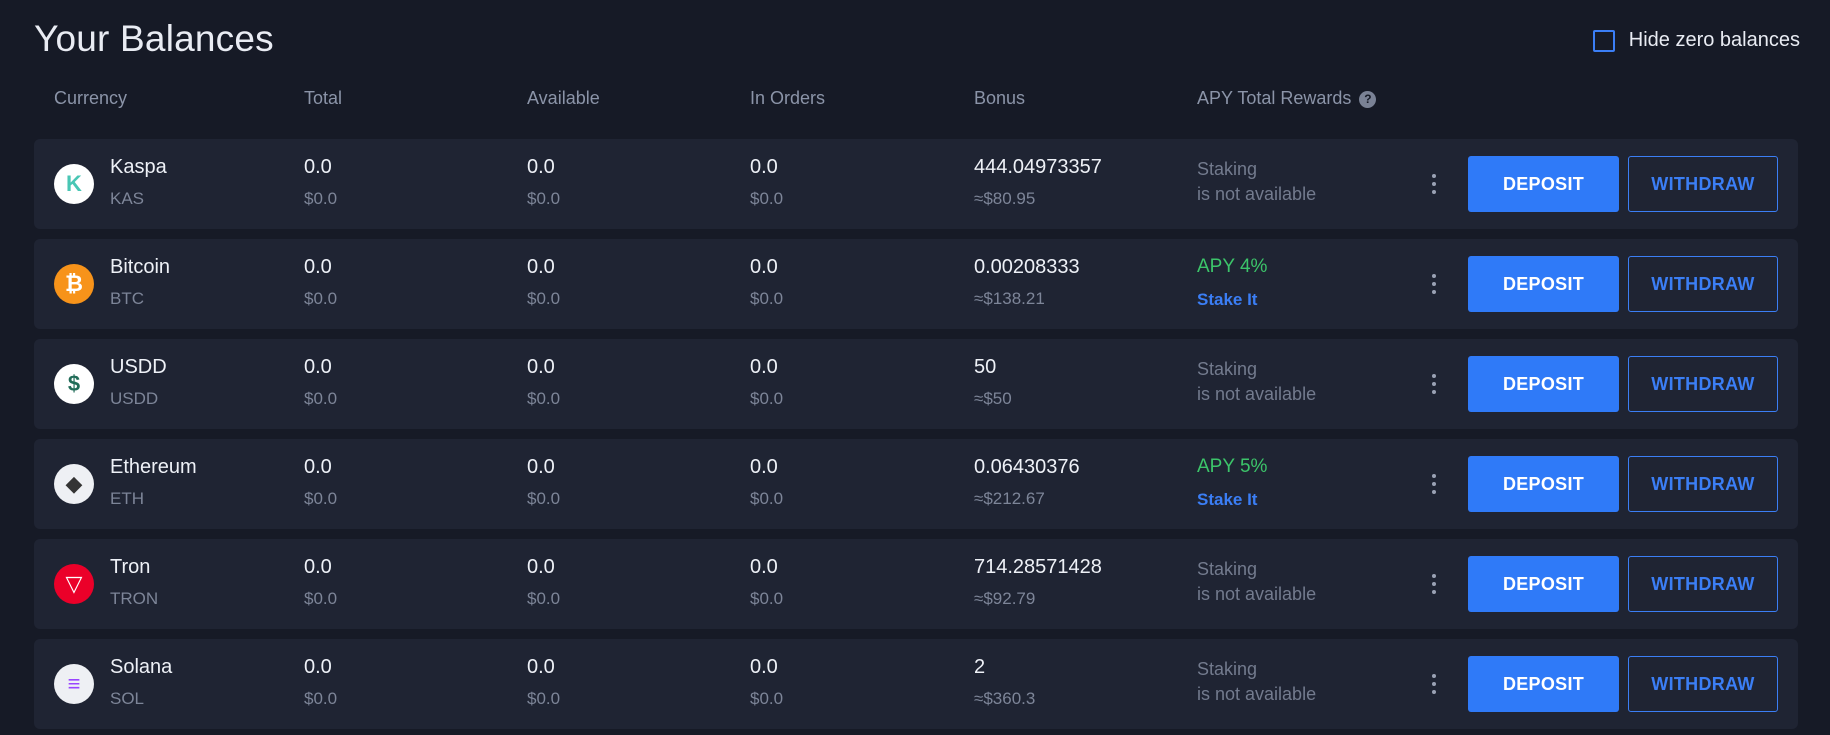 This screenshot has height=735, width=1830. I want to click on hide-zero-label: Hide zero balances, so click(1714, 40).